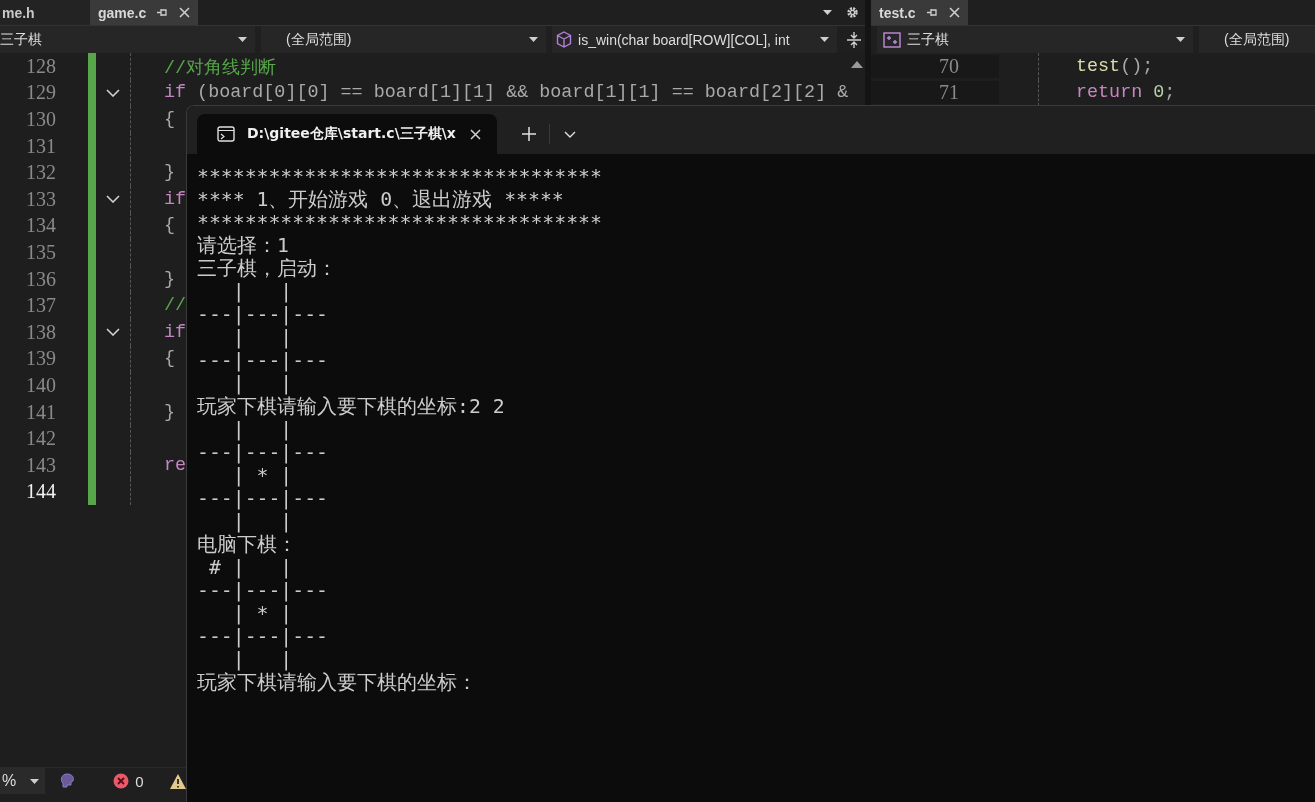 This screenshot has height=802, width=1315. I want to click on zoom-dropdown: %, so click(23, 781).